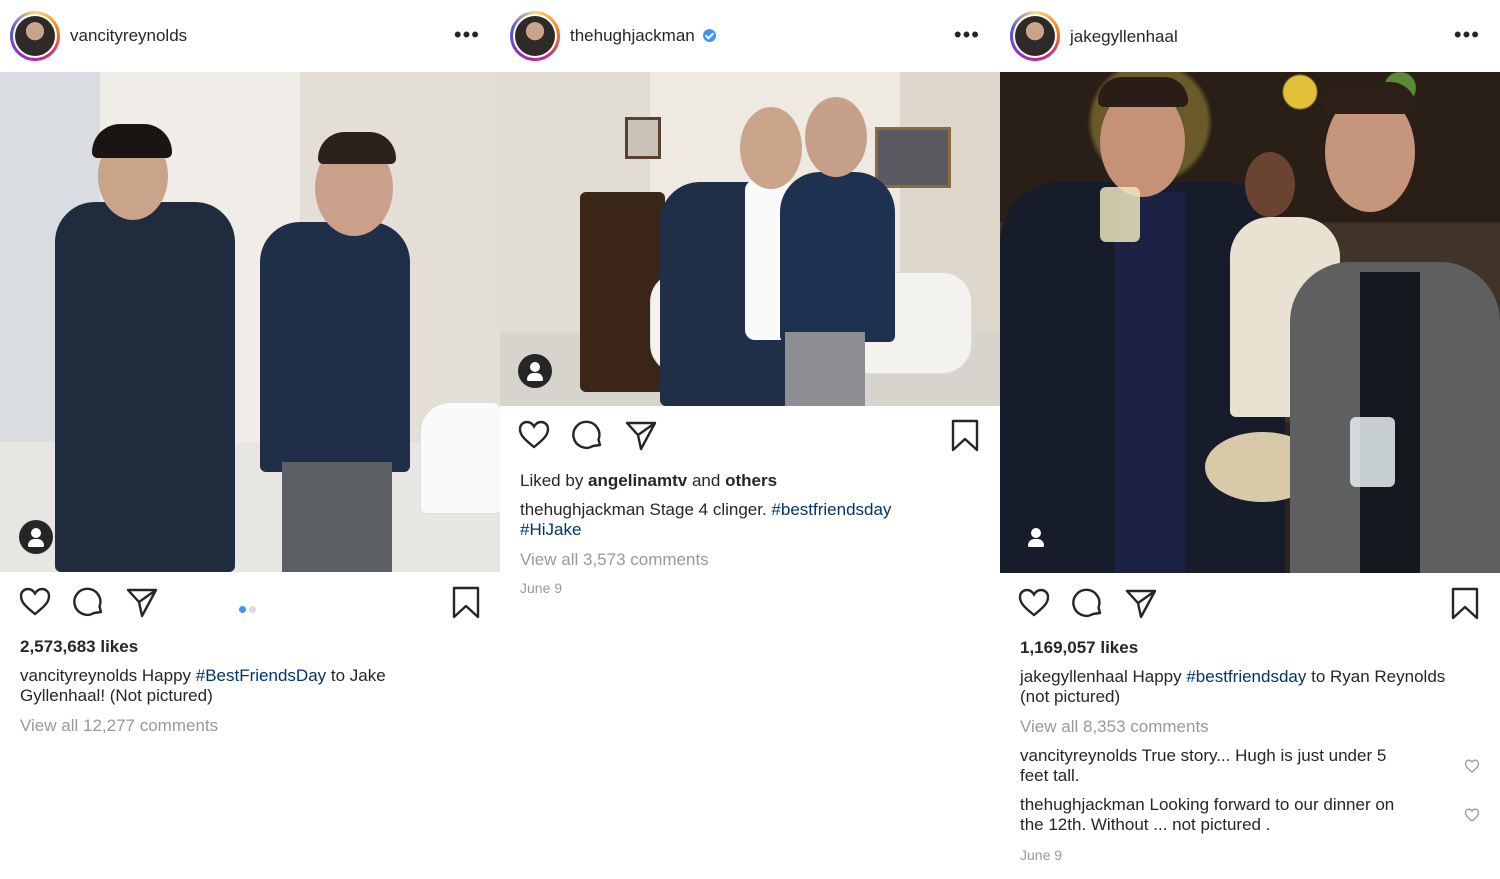 The height and width of the screenshot is (879, 1500). I want to click on caption-line2: (not pictured), so click(1070, 696).